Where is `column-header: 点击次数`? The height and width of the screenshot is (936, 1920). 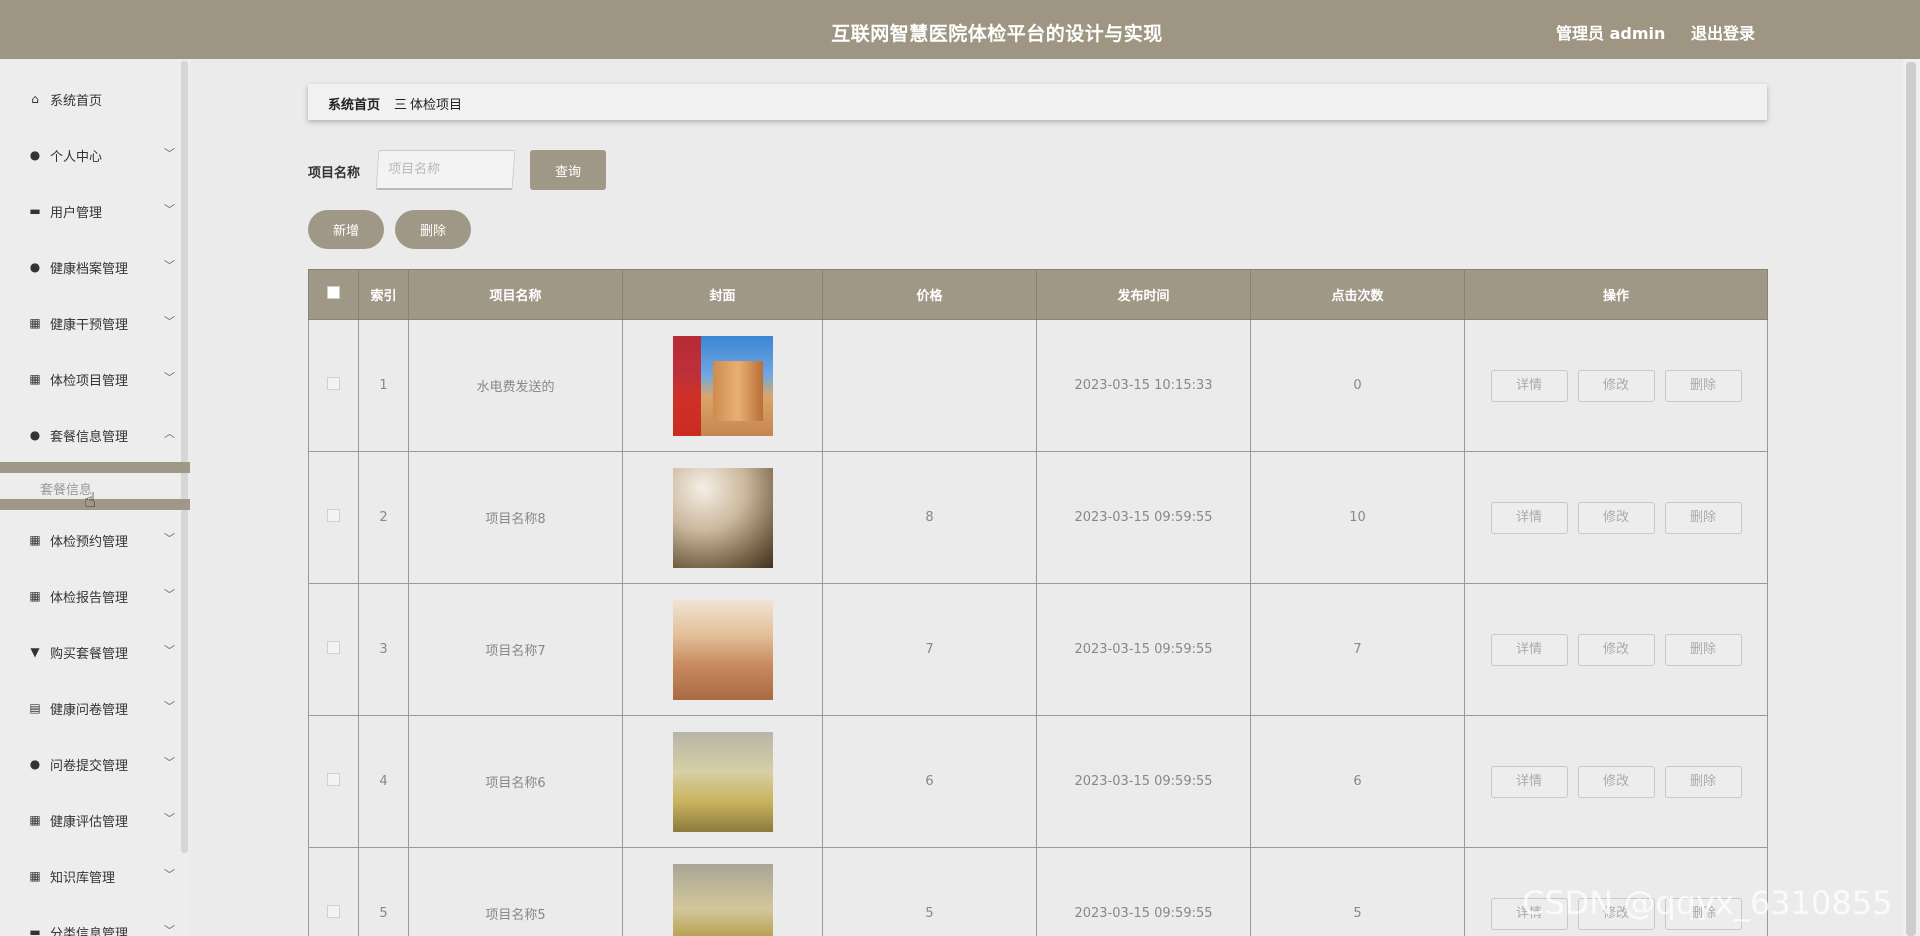 column-header: 点击次数 is located at coordinates (1357, 294).